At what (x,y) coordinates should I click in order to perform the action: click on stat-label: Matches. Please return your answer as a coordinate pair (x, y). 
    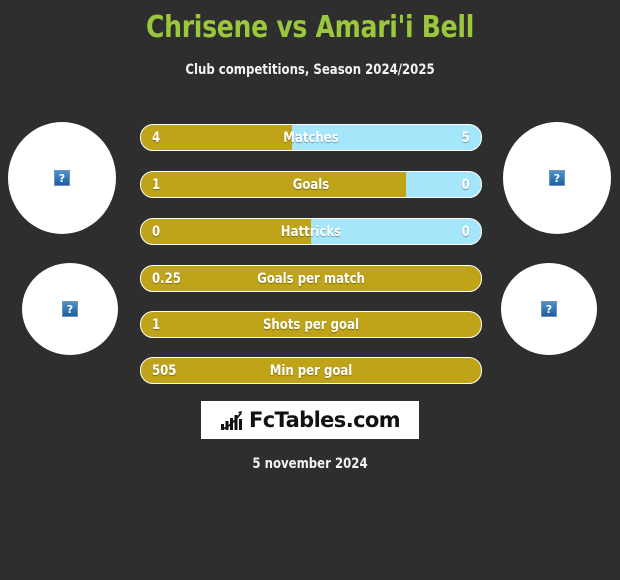
    Looking at the image, I should click on (311, 137).